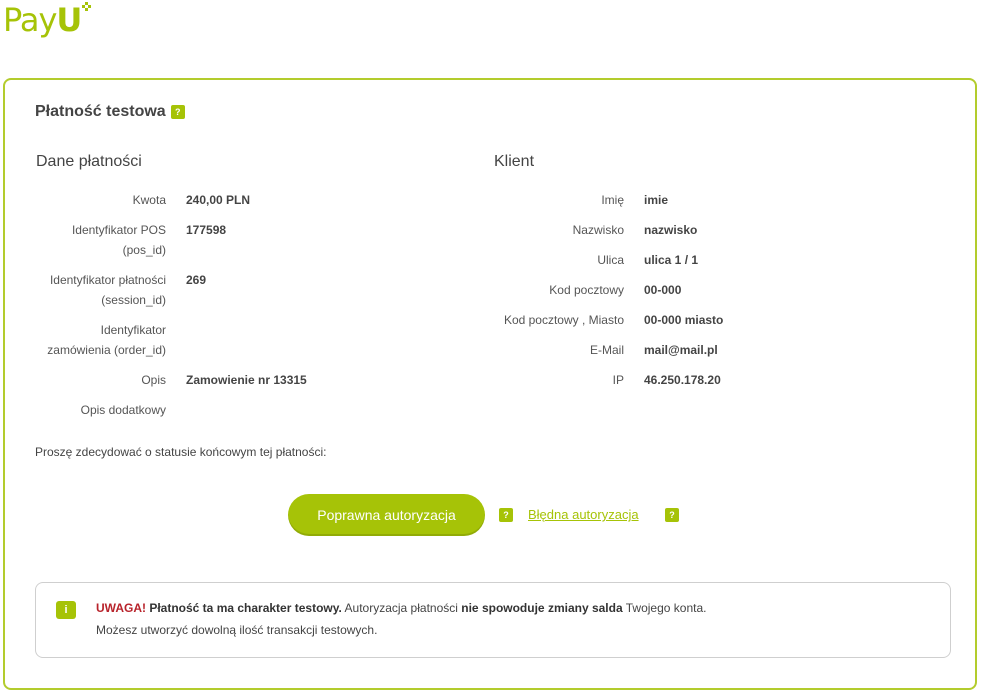  I want to click on page-title: Płatność testowa ?, so click(110, 112).